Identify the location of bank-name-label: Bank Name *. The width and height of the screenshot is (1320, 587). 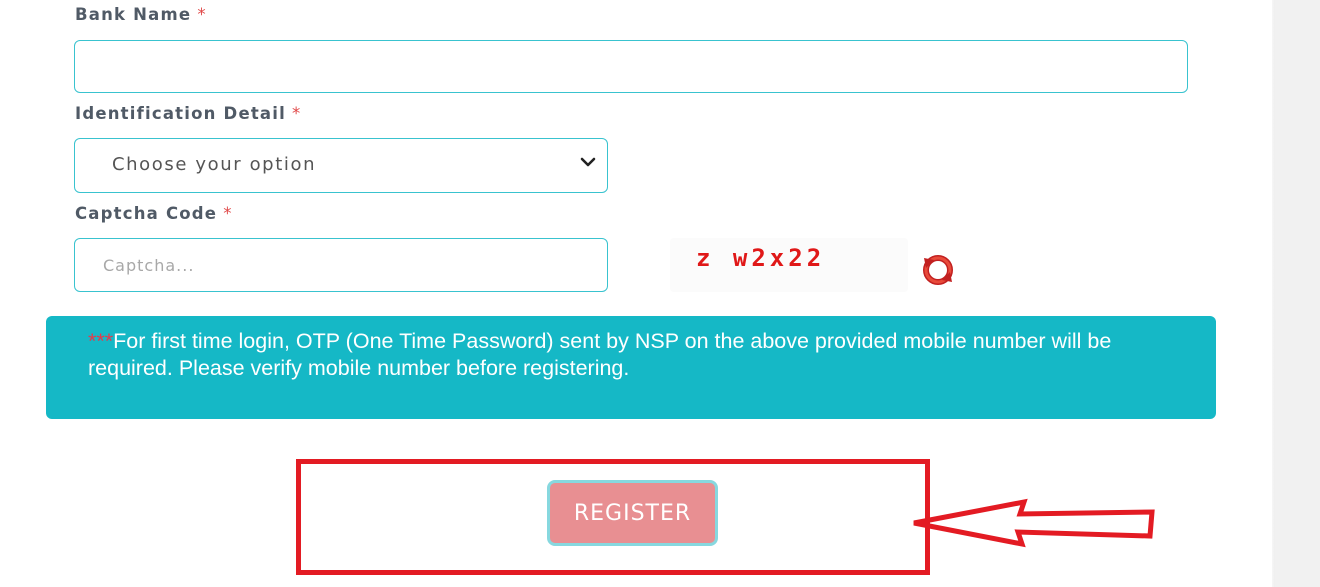
(141, 14).